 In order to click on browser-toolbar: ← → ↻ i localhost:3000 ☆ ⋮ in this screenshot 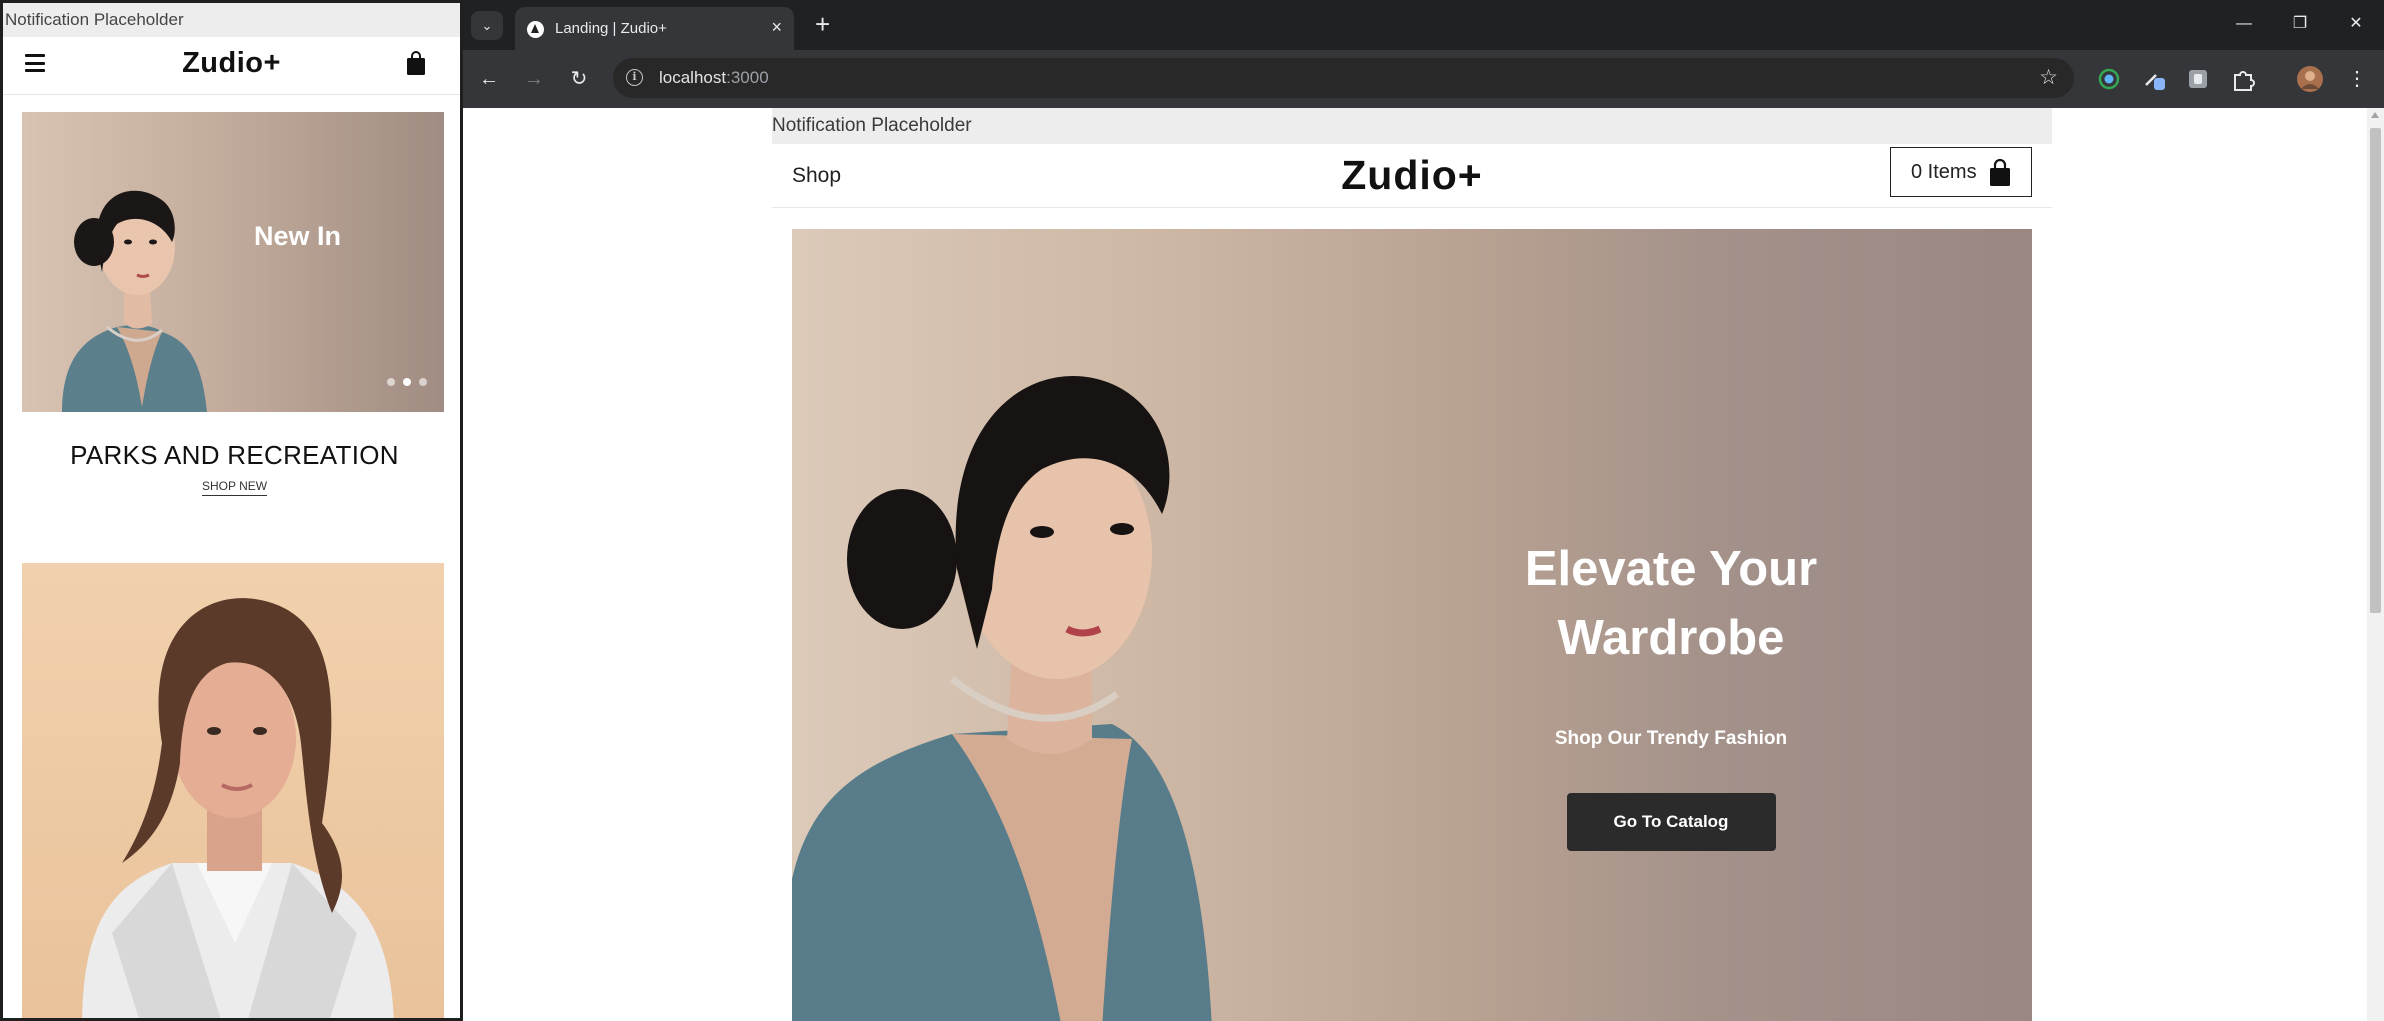, I will do `click(1423, 79)`.